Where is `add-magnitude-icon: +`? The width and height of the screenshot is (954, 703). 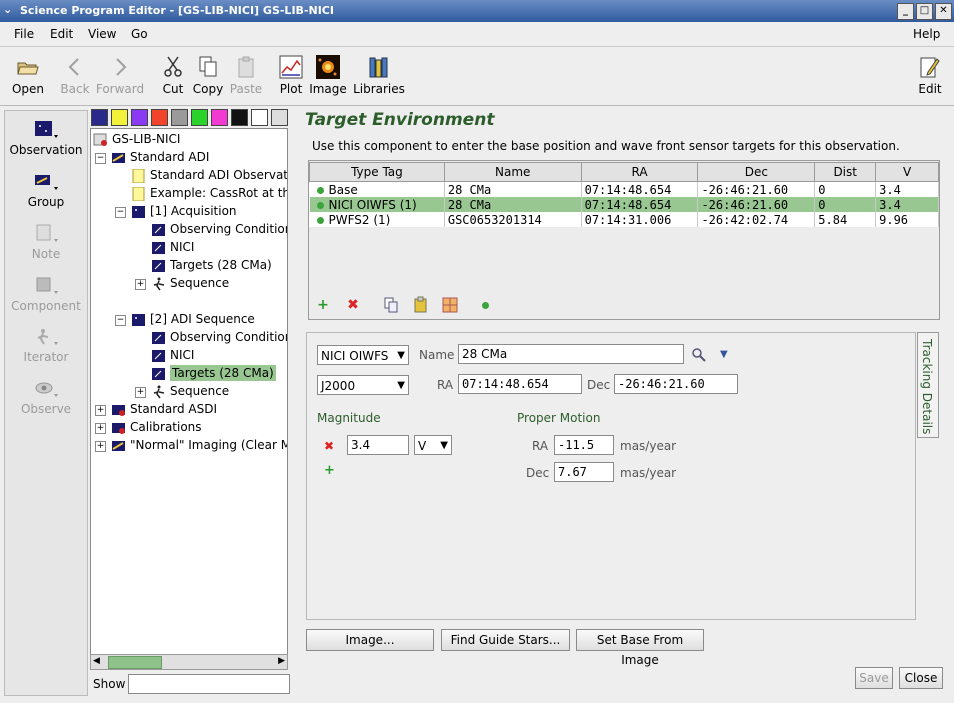
add-magnitude-icon: + is located at coordinates (329, 470).